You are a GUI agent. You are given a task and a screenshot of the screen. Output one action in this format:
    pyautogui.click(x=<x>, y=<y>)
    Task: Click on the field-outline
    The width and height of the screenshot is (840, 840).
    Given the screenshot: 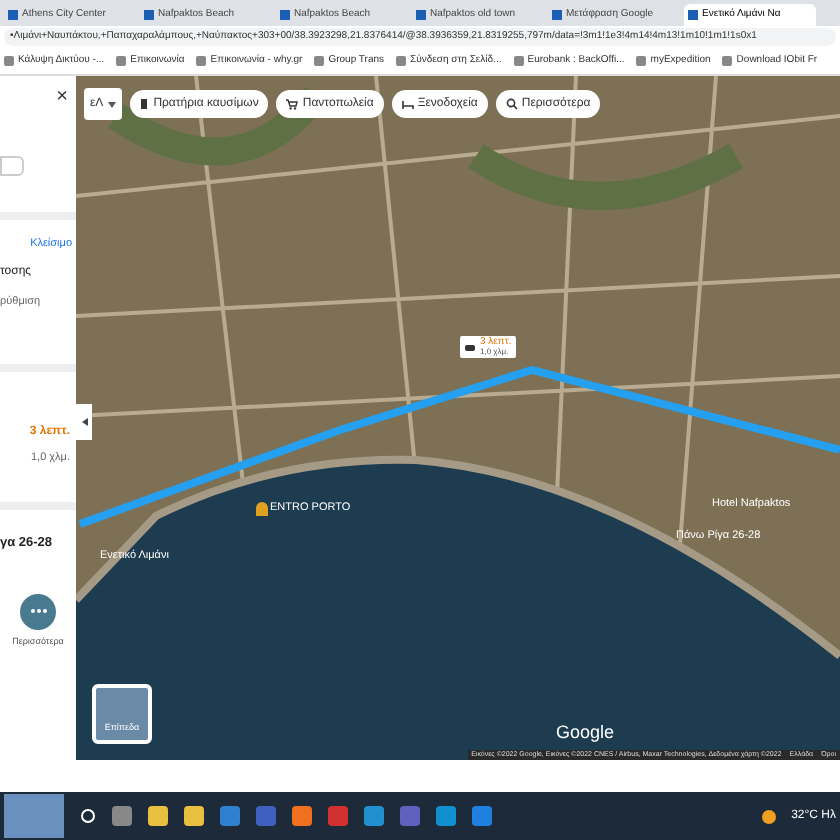 What is the action you would take?
    pyautogui.click(x=12, y=166)
    